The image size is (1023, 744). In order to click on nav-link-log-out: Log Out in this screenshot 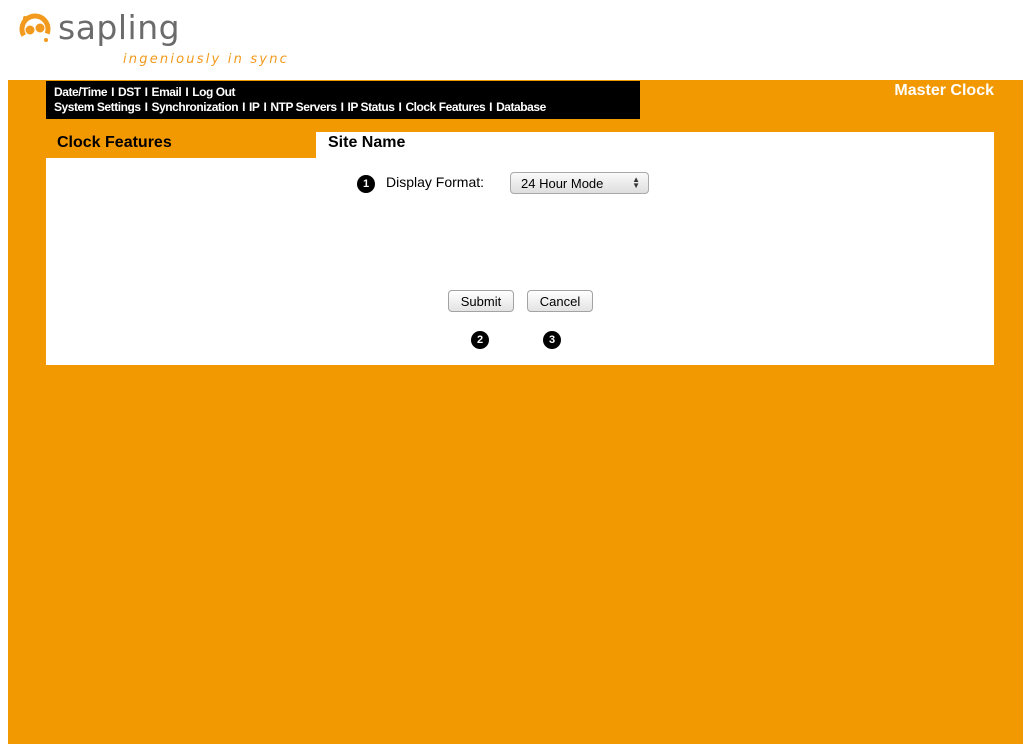, I will do `click(213, 92)`.